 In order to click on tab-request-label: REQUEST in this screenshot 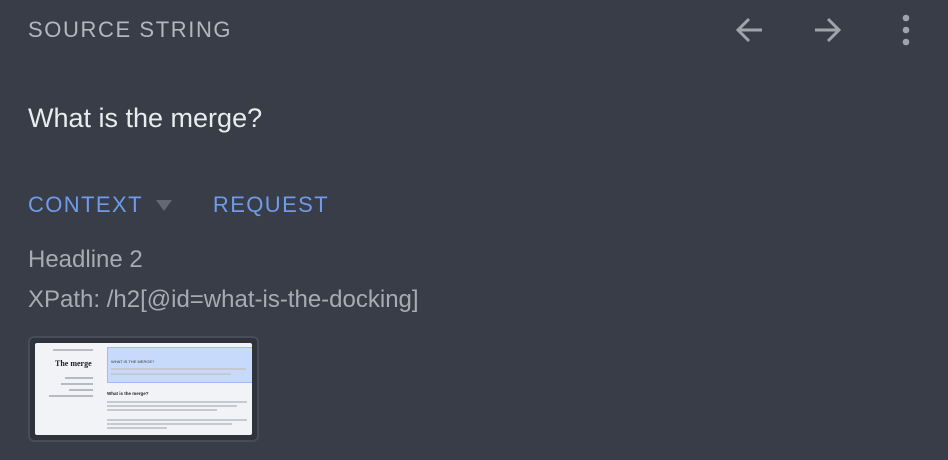, I will do `click(271, 204)`.